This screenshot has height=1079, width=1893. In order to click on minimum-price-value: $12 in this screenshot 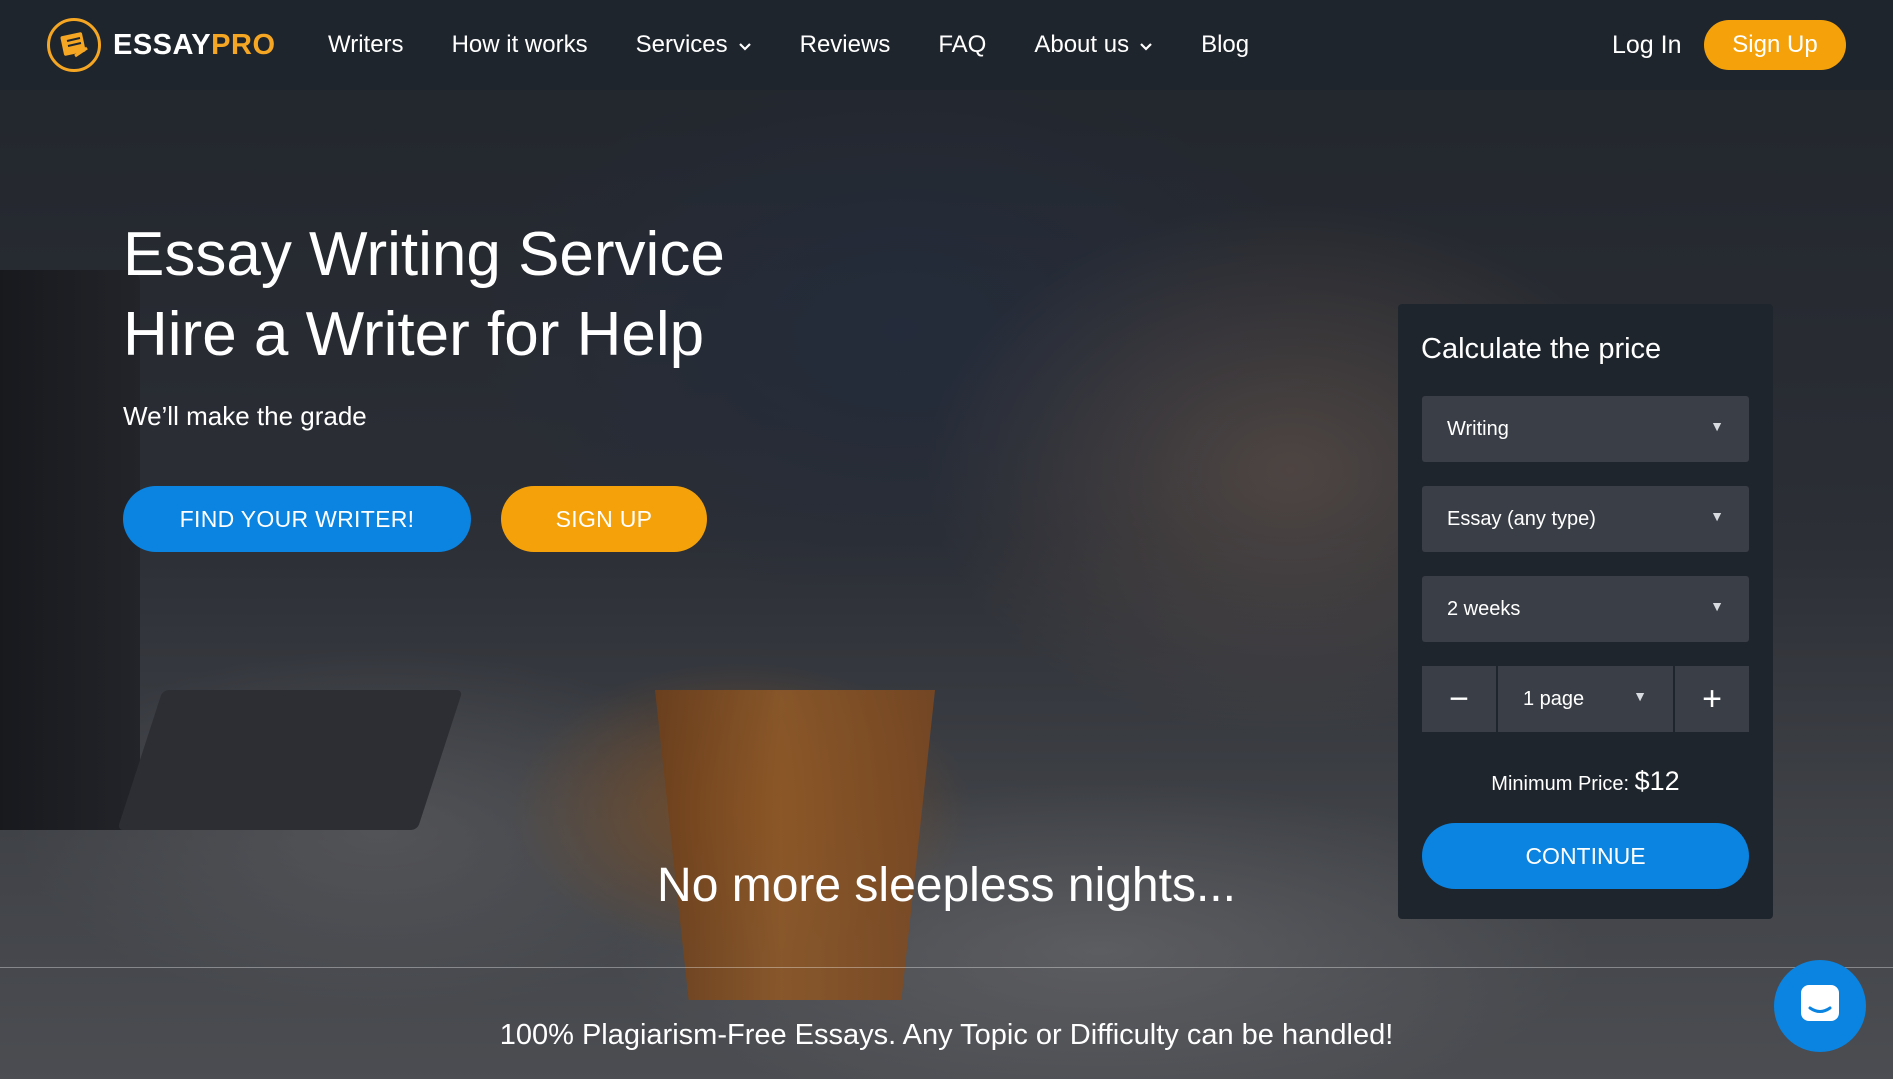, I will do `click(1657, 781)`.